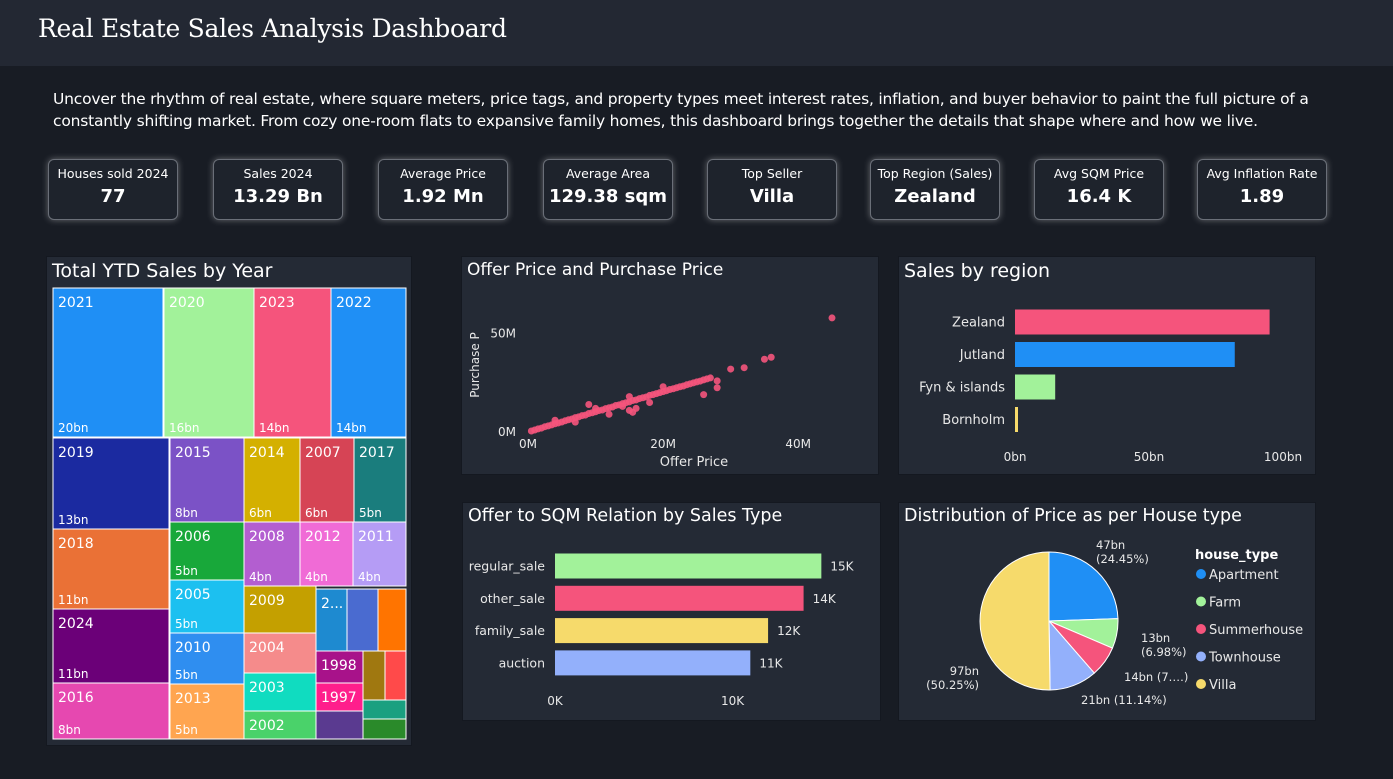  I want to click on kpi-label: Avg Inflation Rate, so click(1262, 173).